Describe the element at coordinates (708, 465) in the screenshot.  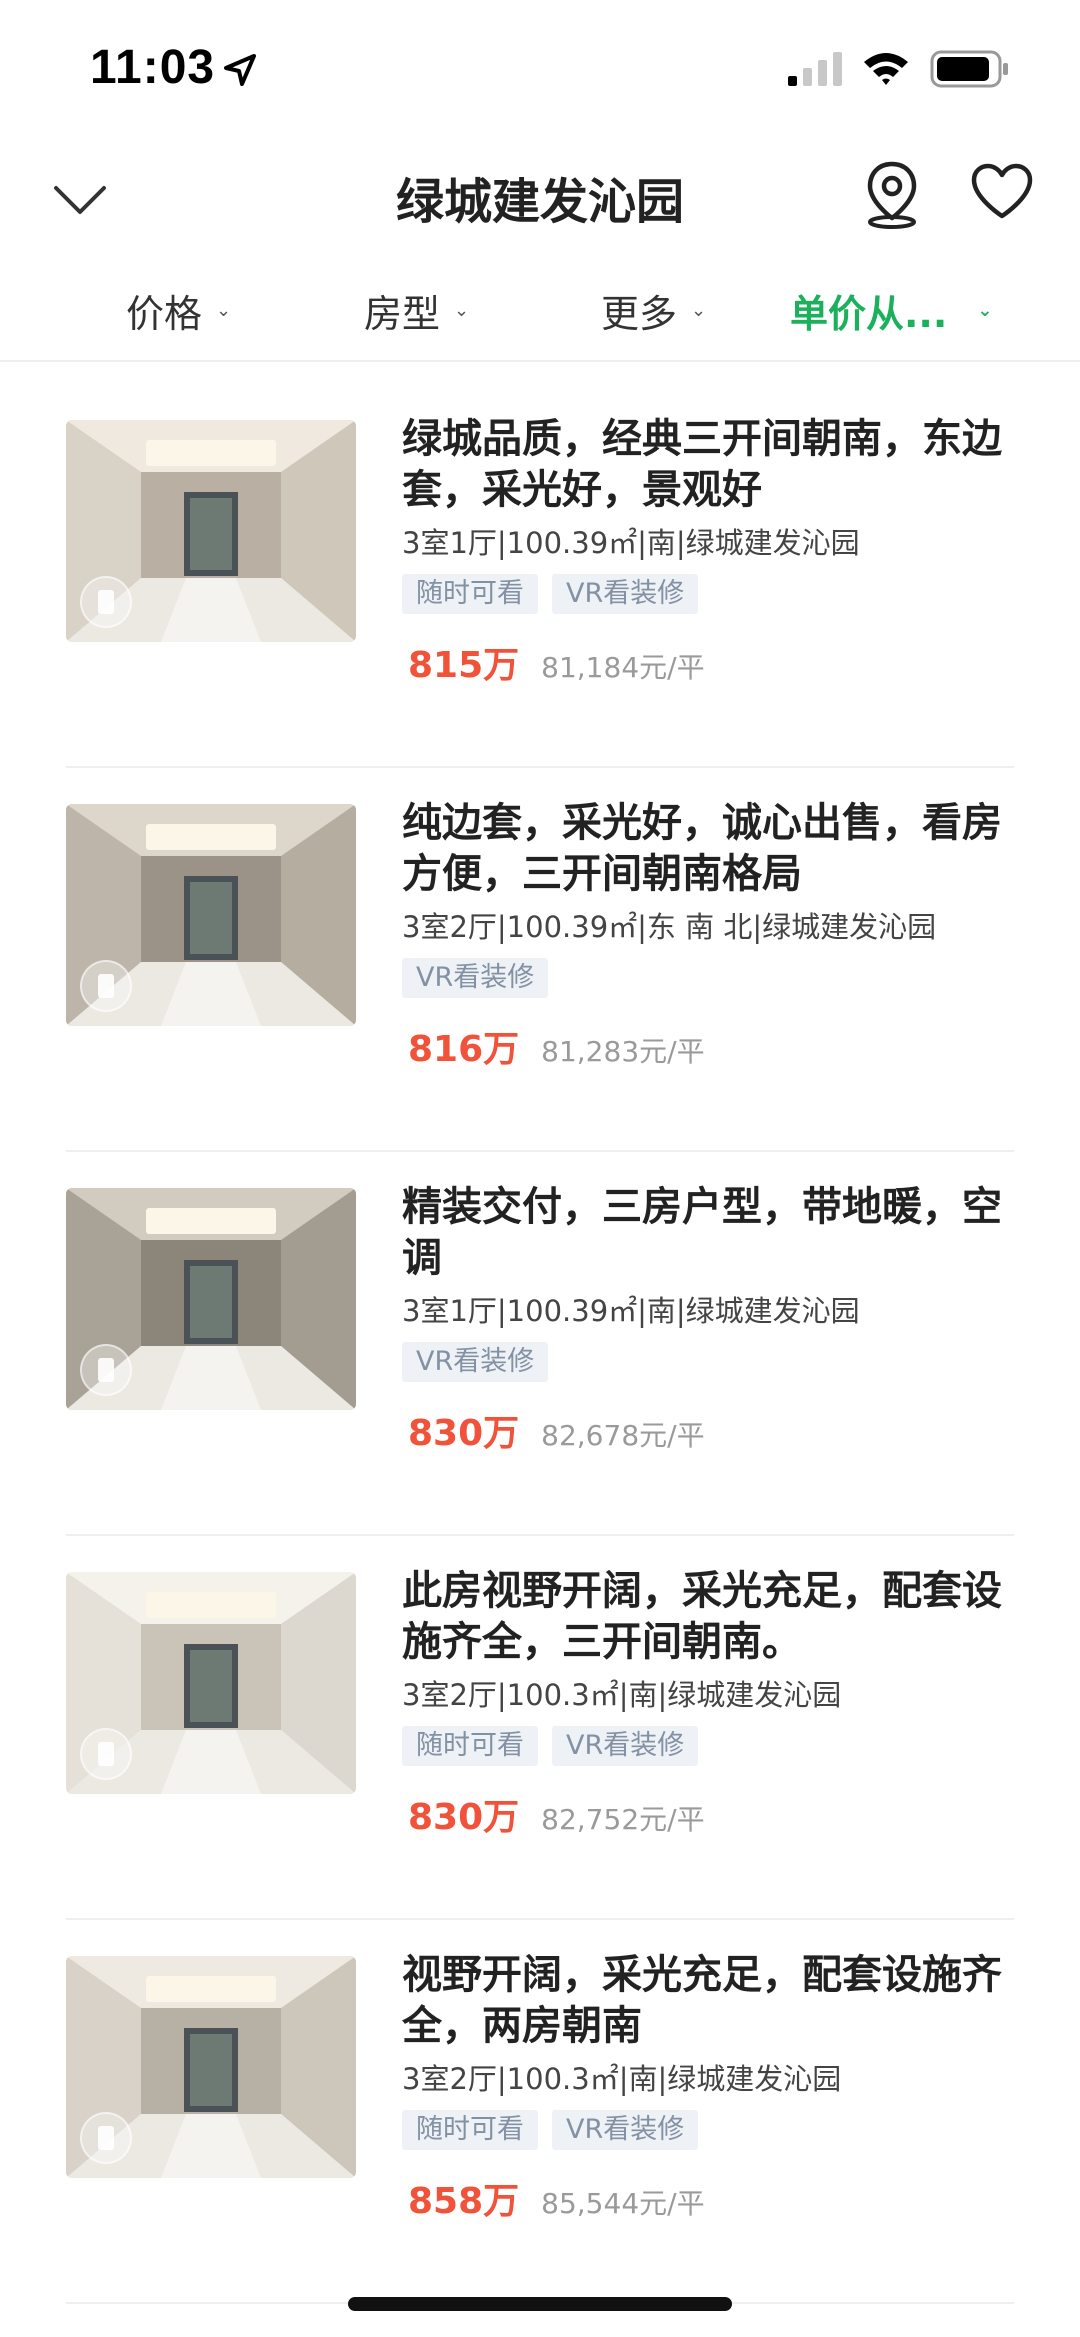
I see `listing-title: 绿城品质，经典三开间朝南，东边套，采光好，景观好` at that location.